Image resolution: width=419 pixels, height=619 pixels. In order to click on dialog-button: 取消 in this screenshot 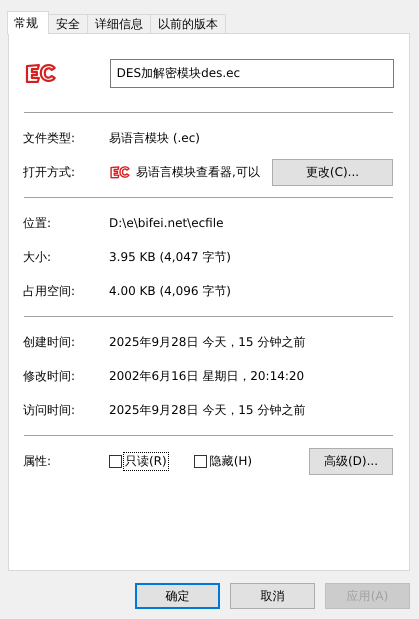, I will do `click(272, 596)`.